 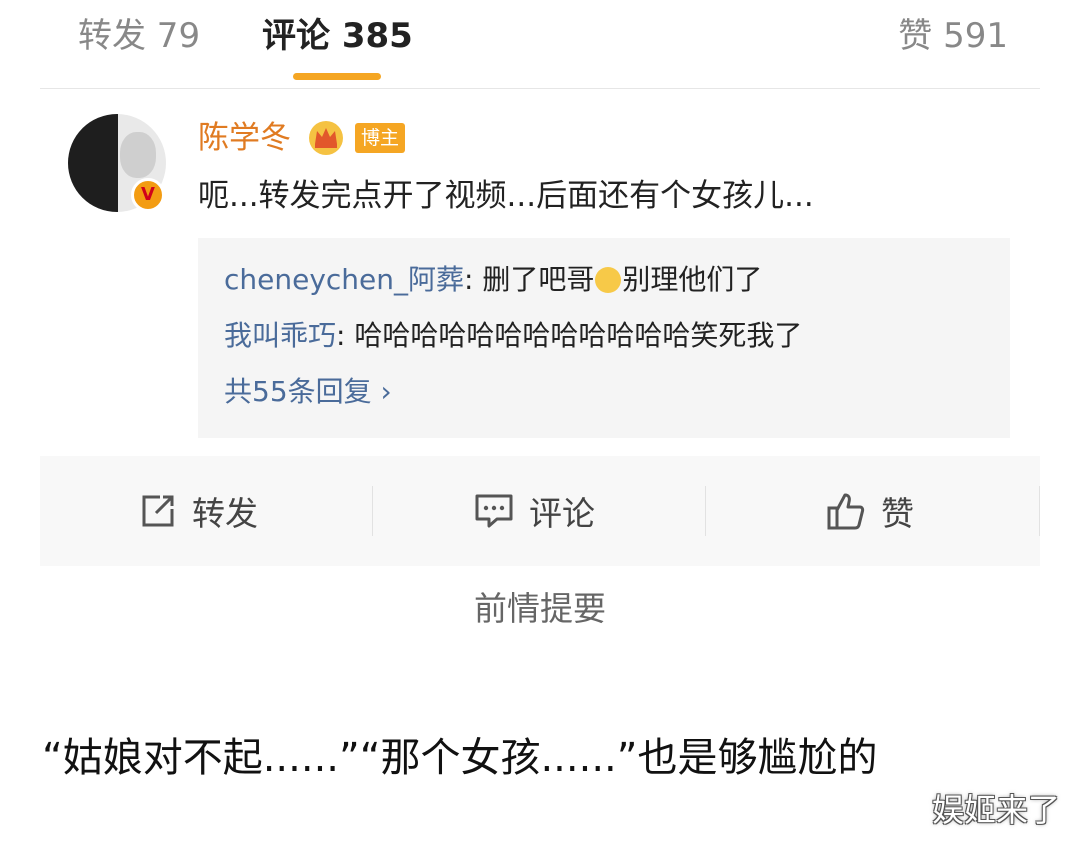 What do you see at coordinates (244, 138) in the screenshot?
I see `comment-username: 陈学冬` at bounding box center [244, 138].